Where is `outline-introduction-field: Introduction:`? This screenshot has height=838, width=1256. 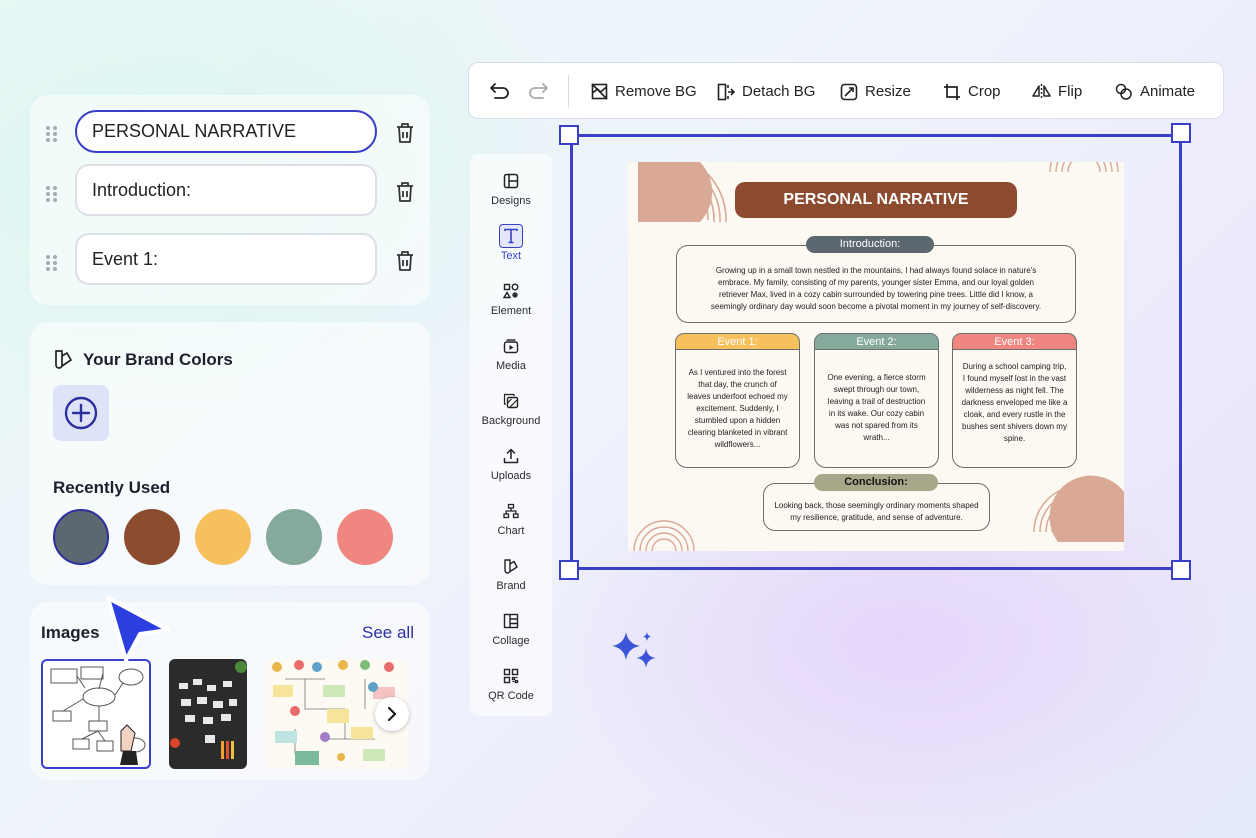
outline-introduction-field: Introduction: is located at coordinates (226, 190).